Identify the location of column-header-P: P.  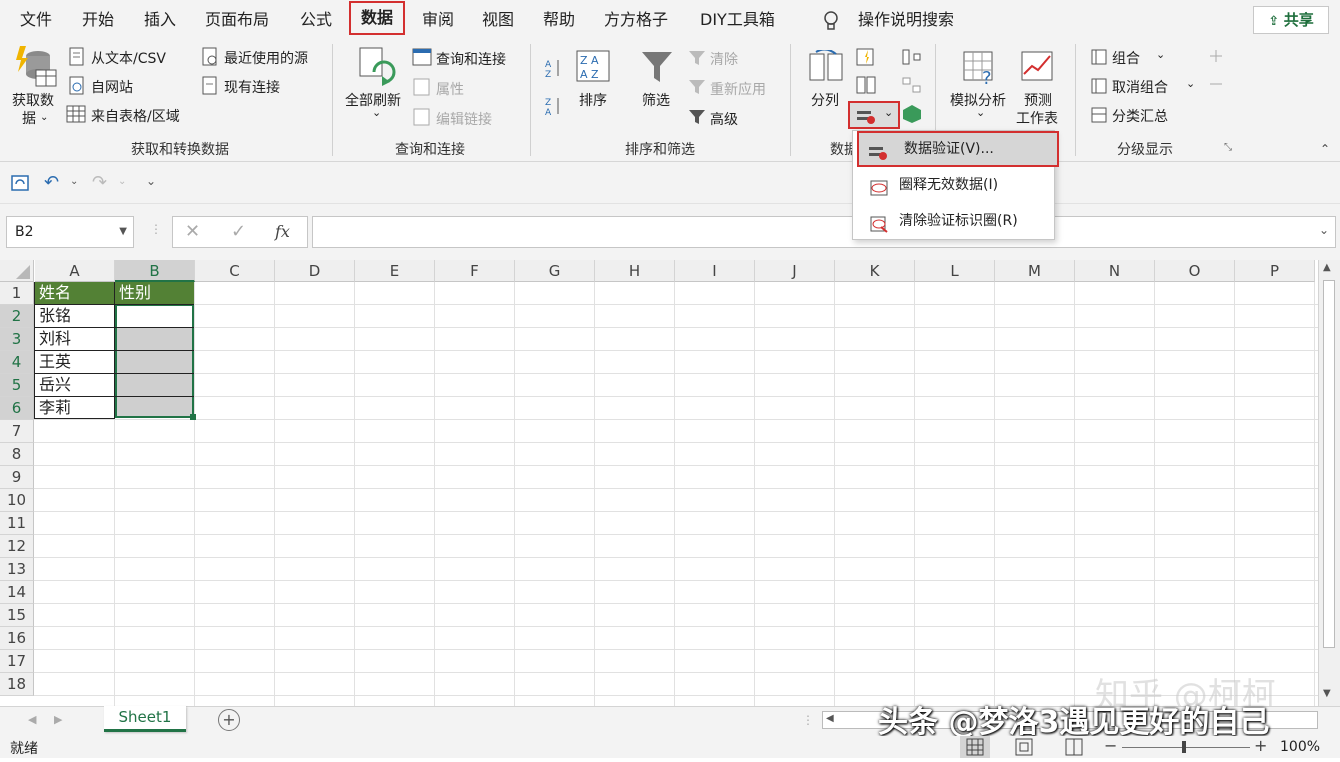
(1275, 271).